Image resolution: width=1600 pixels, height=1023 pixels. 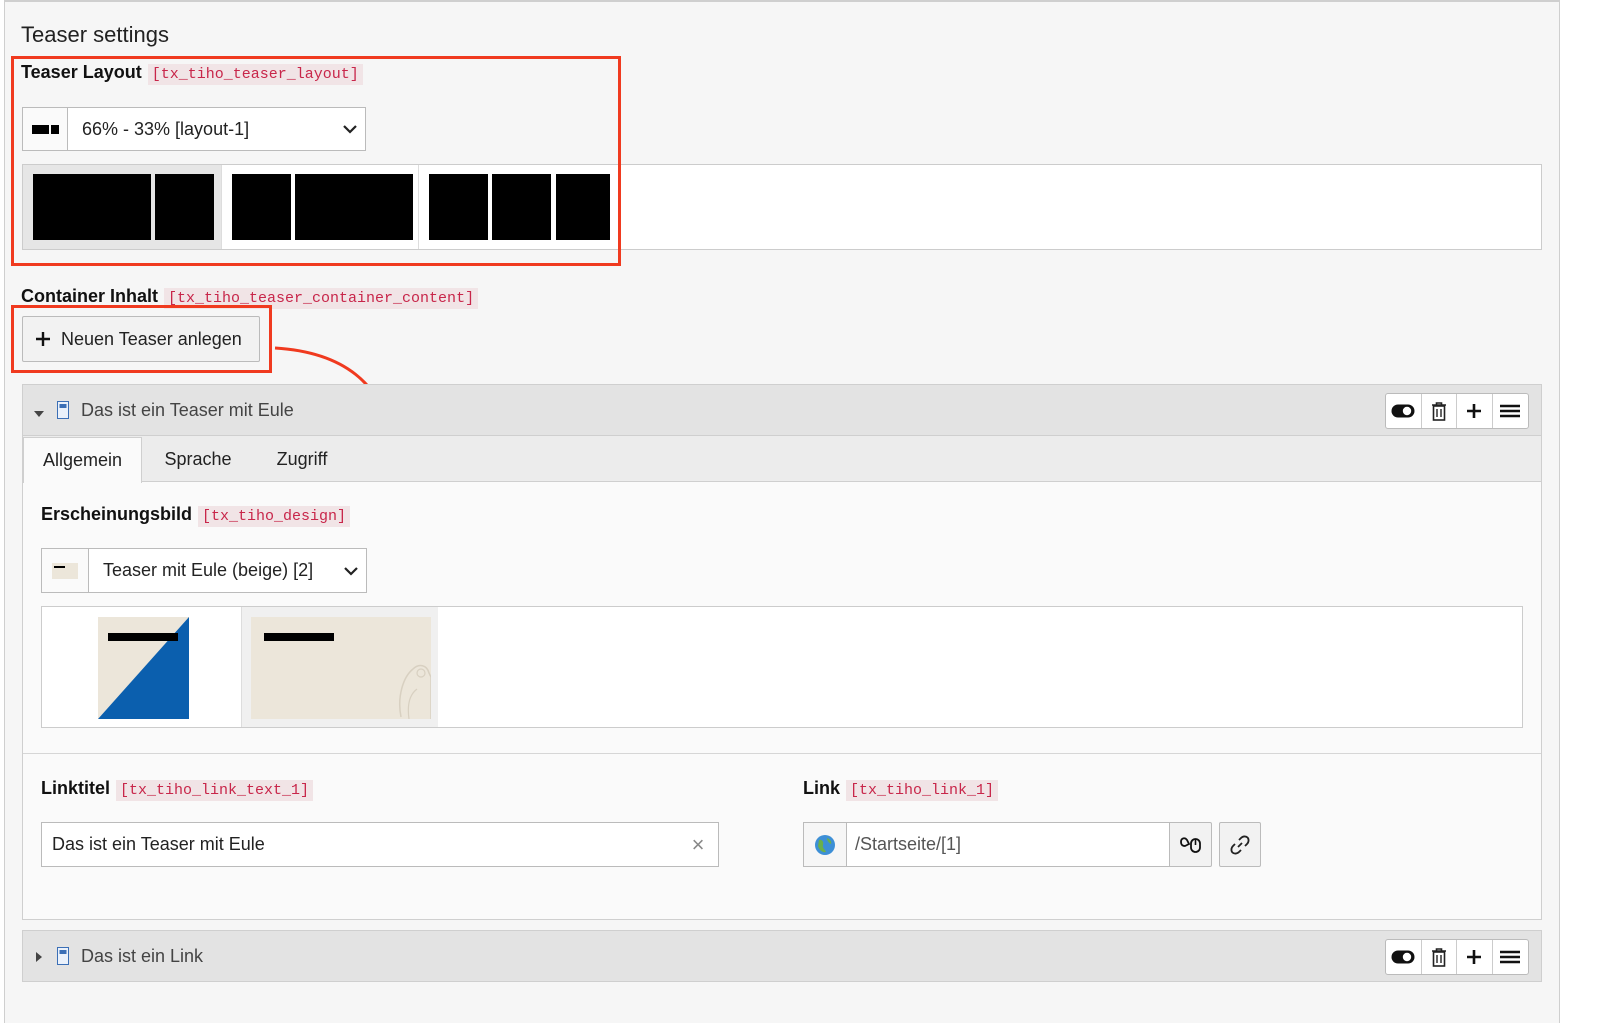 I want to click on teaser-record-title: Das ist ein Teaser mit Eule, so click(x=187, y=410).